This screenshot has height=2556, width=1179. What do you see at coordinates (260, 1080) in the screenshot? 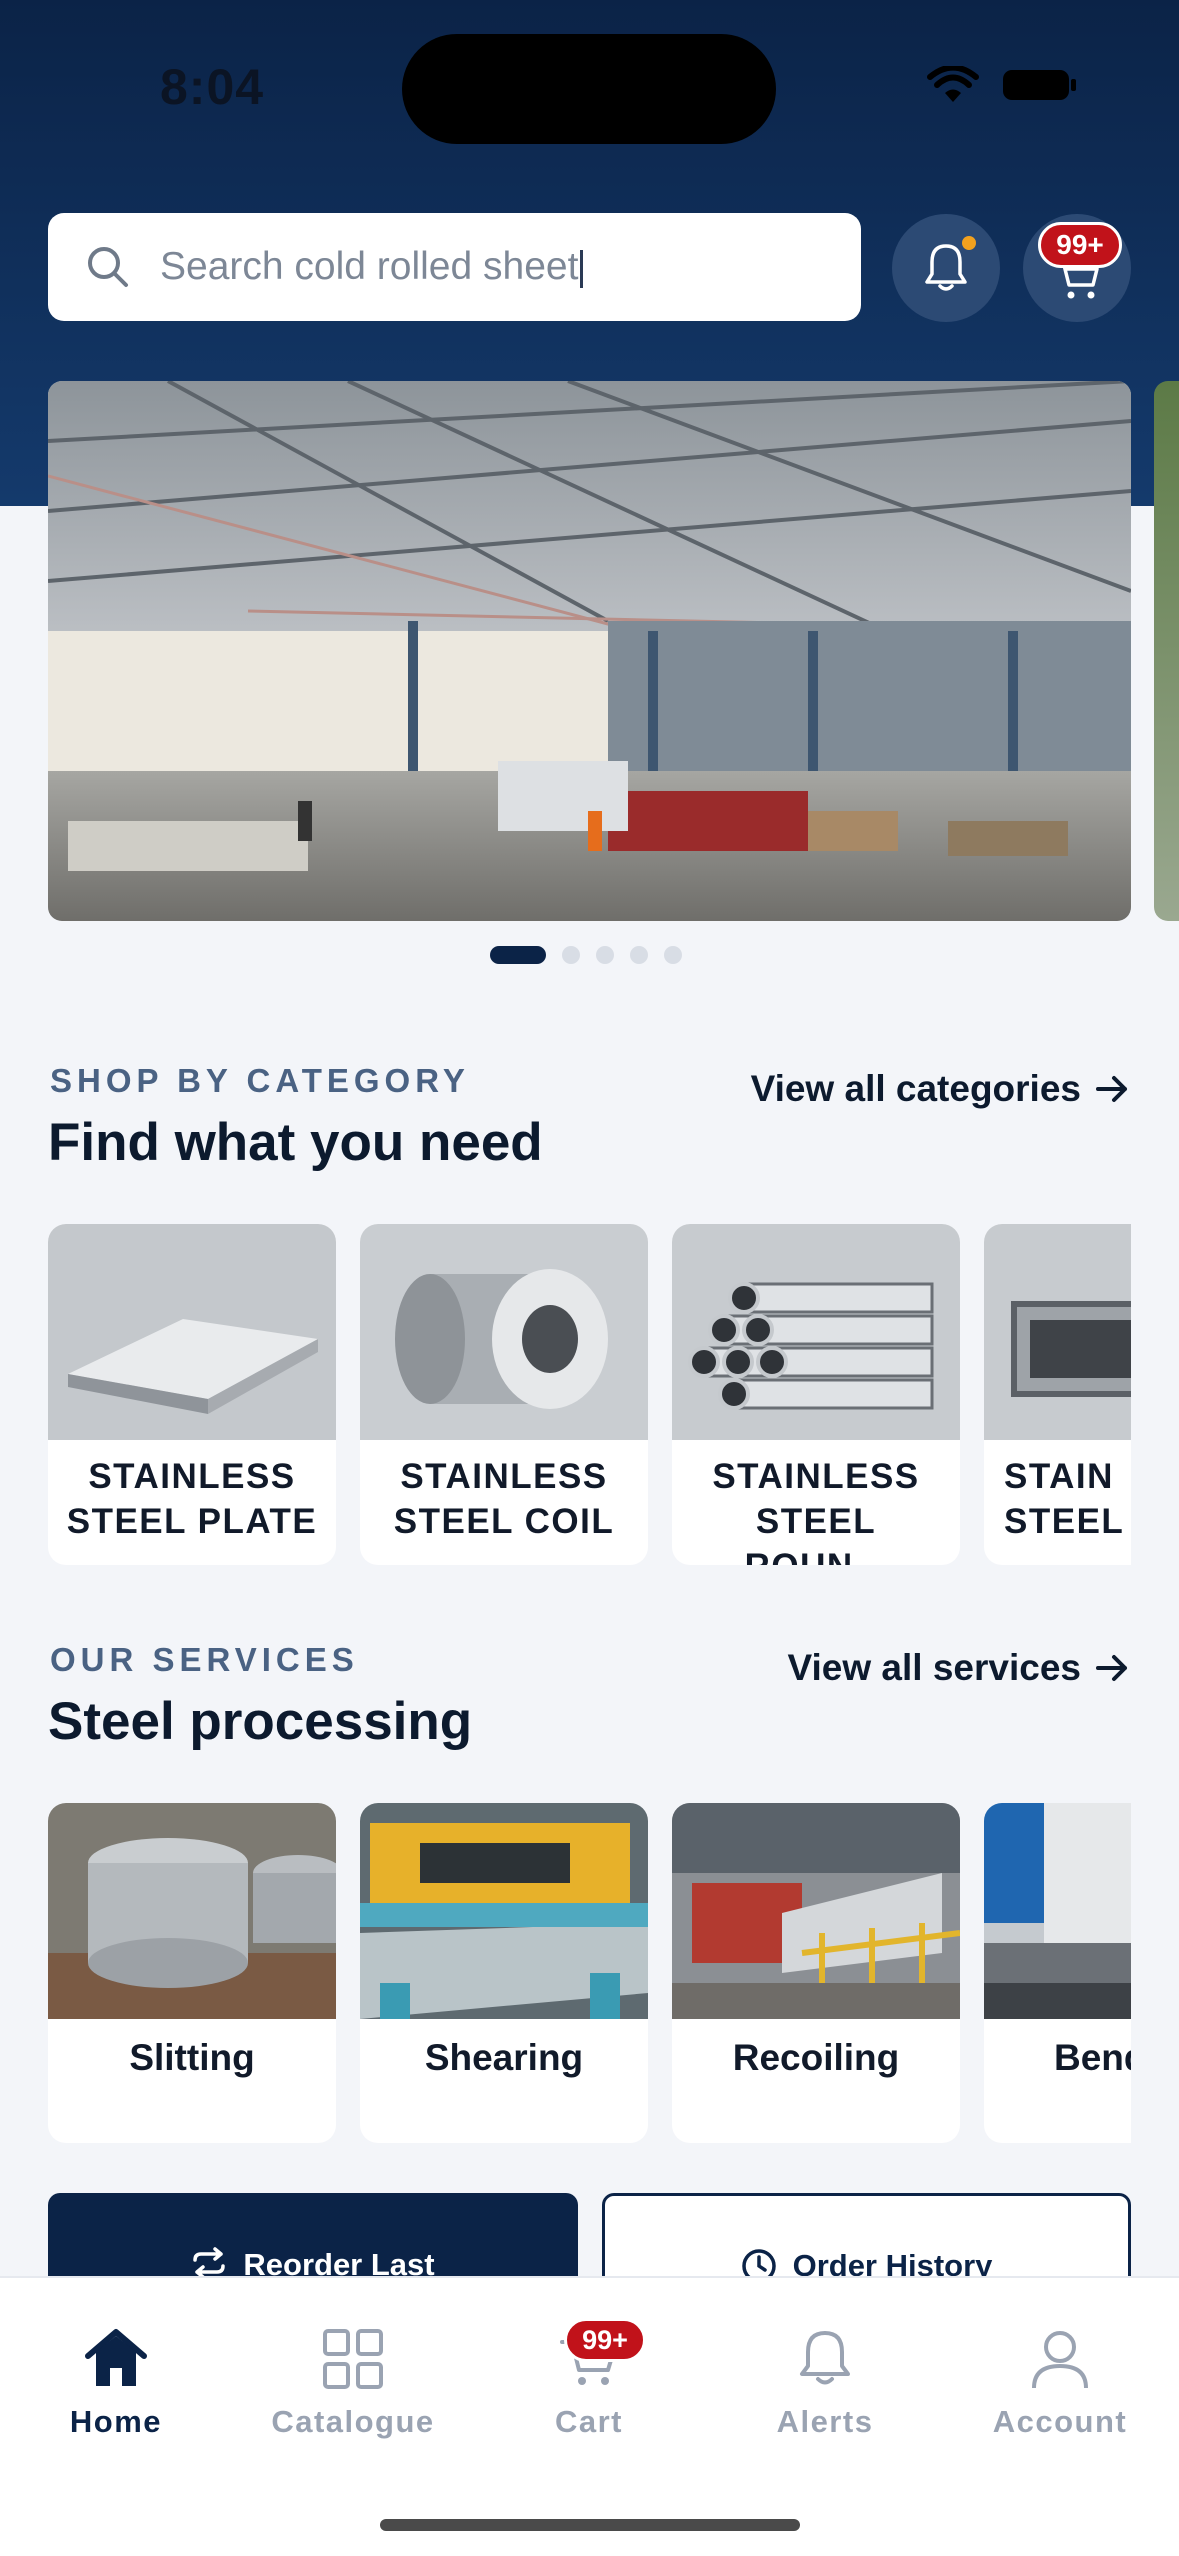
I see `categories-eyebrow: SHOP BY CATEGORY` at bounding box center [260, 1080].